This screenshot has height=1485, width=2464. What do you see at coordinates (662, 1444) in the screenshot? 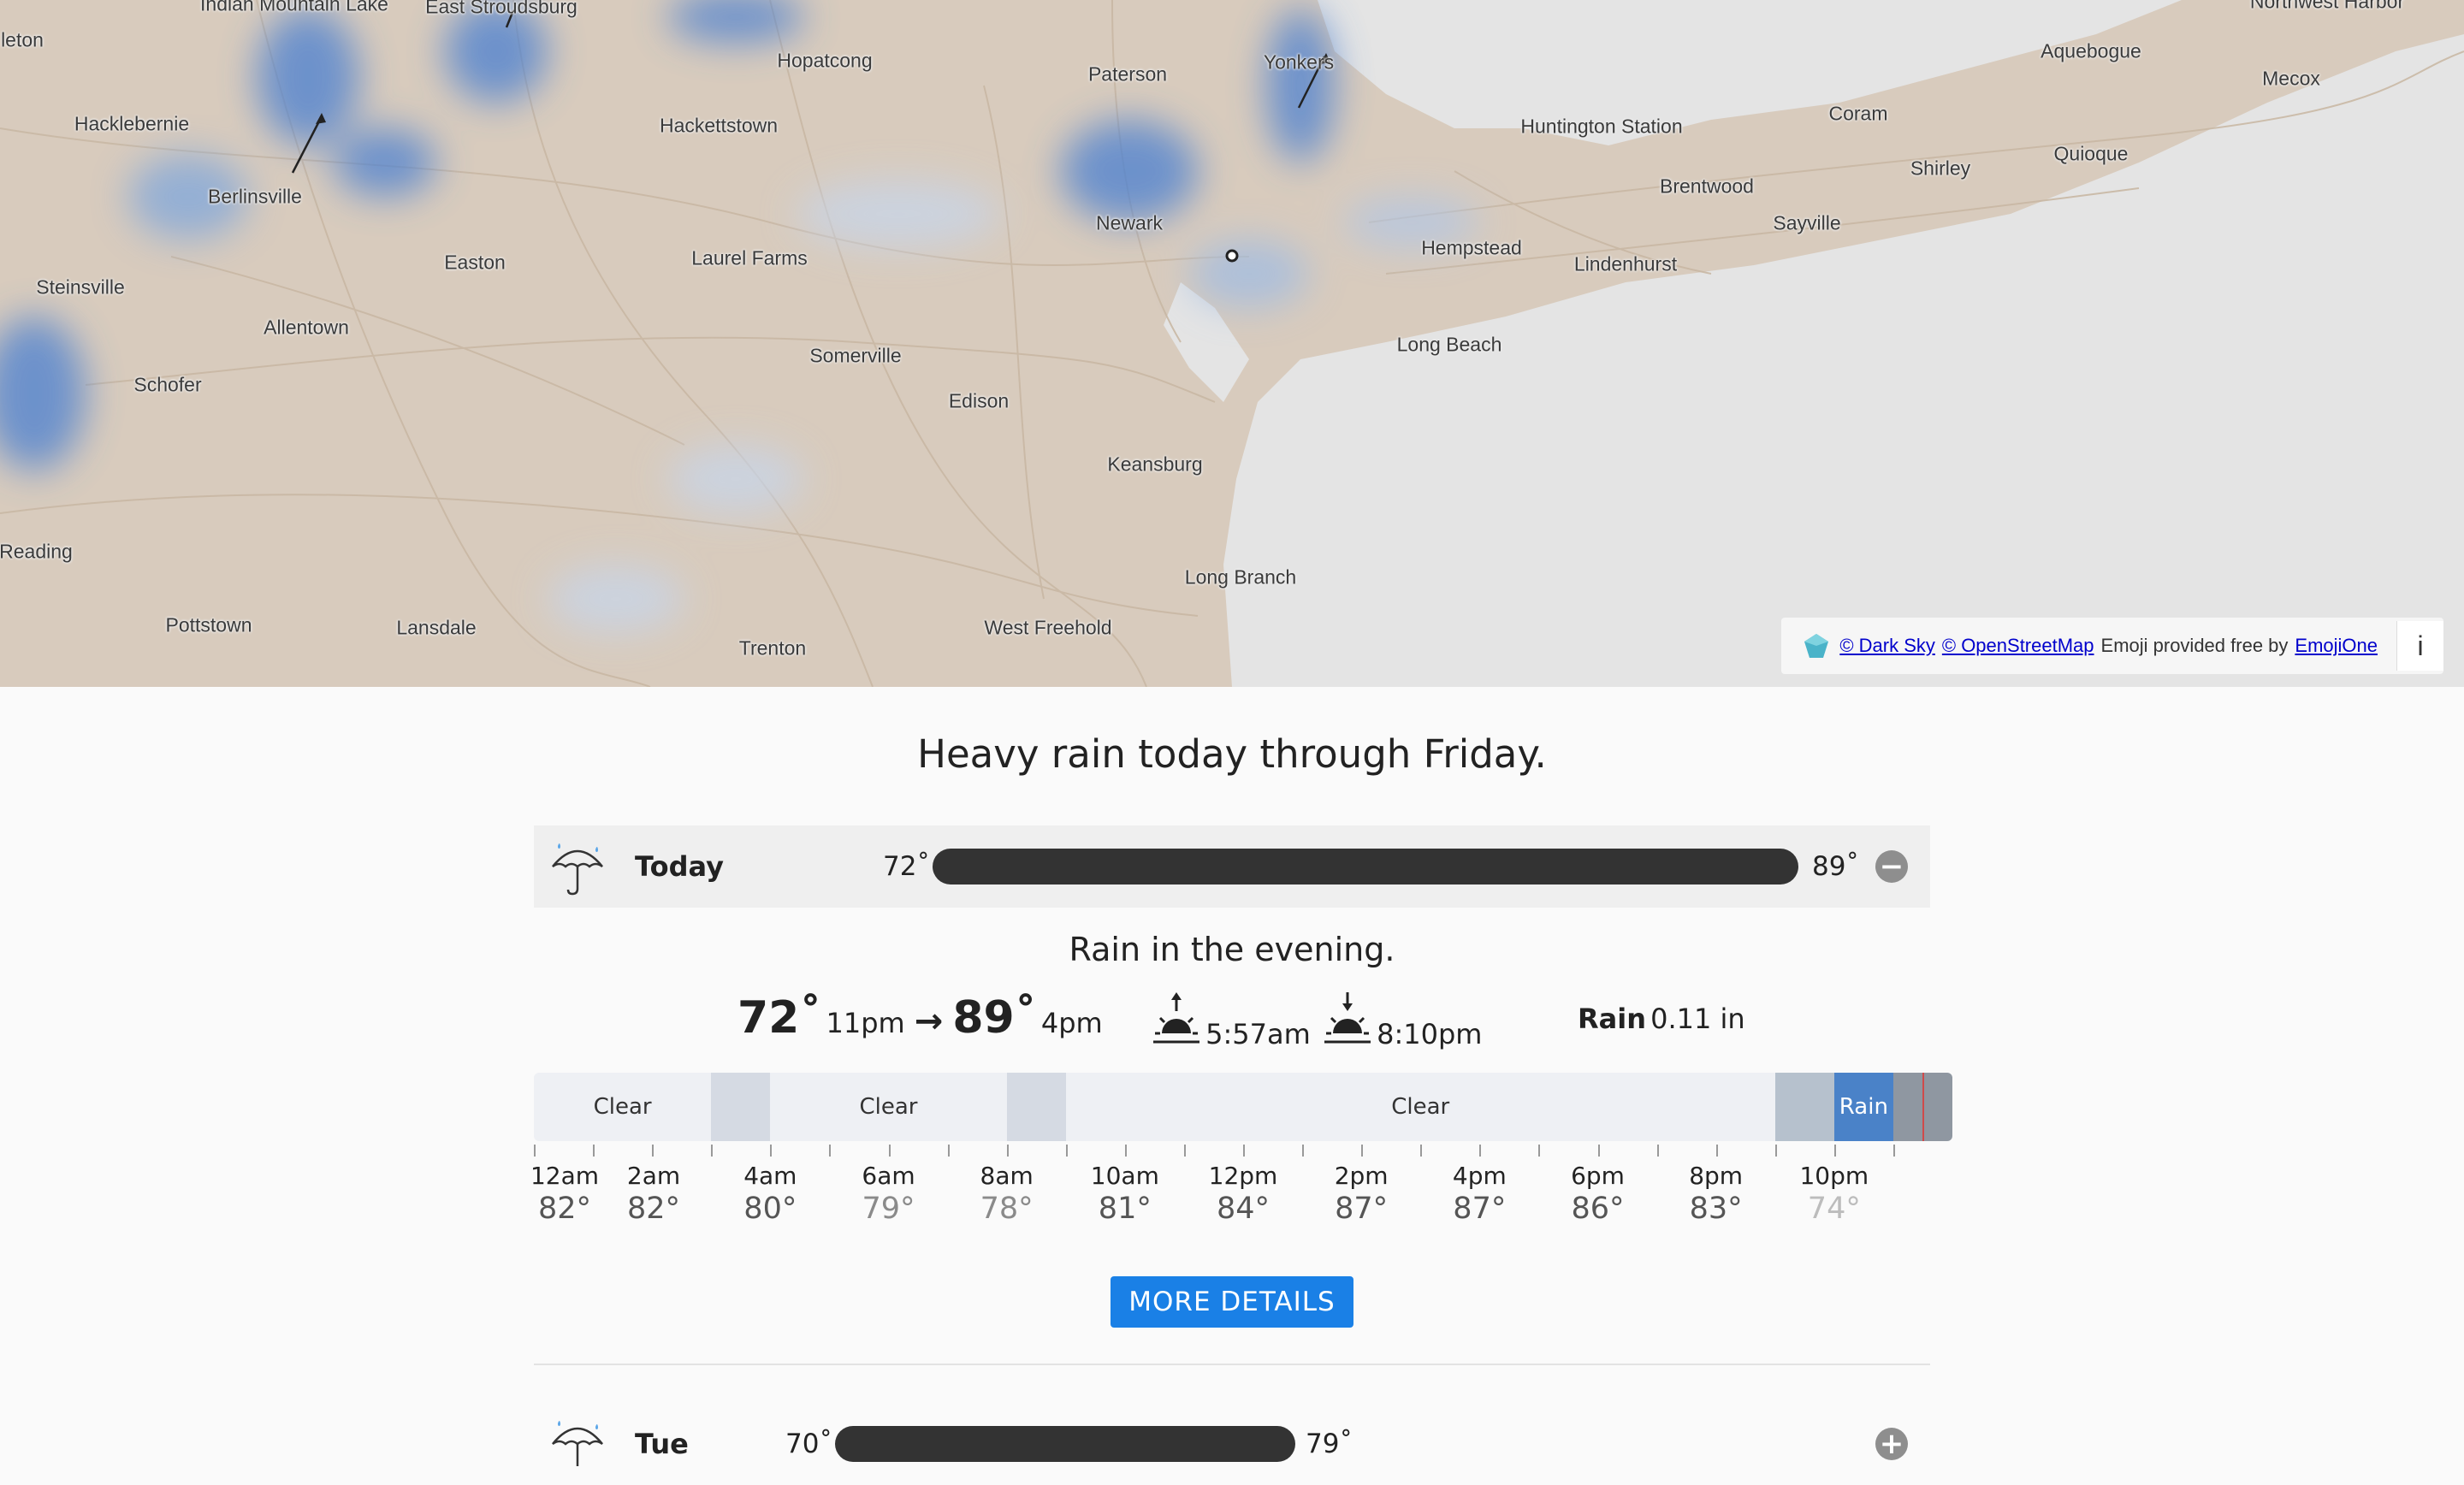
I see `day-label: Tue` at bounding box center [662, 1444].